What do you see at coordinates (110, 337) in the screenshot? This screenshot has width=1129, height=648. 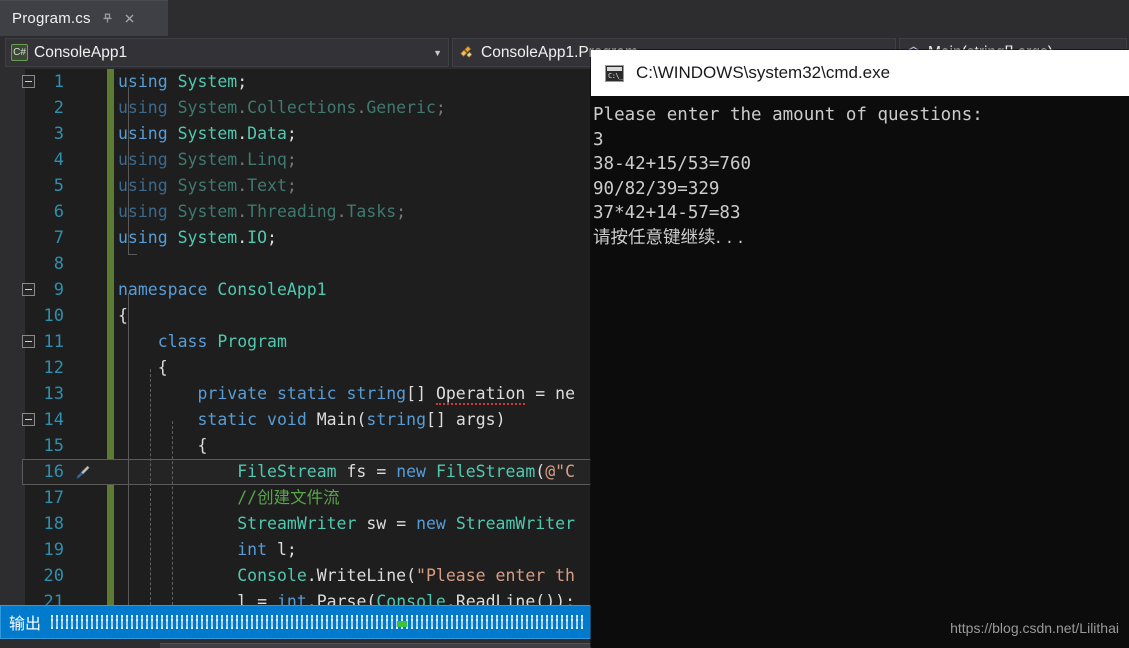 I see `editor-change-tracking-bar` at bounding box center [110, 337].